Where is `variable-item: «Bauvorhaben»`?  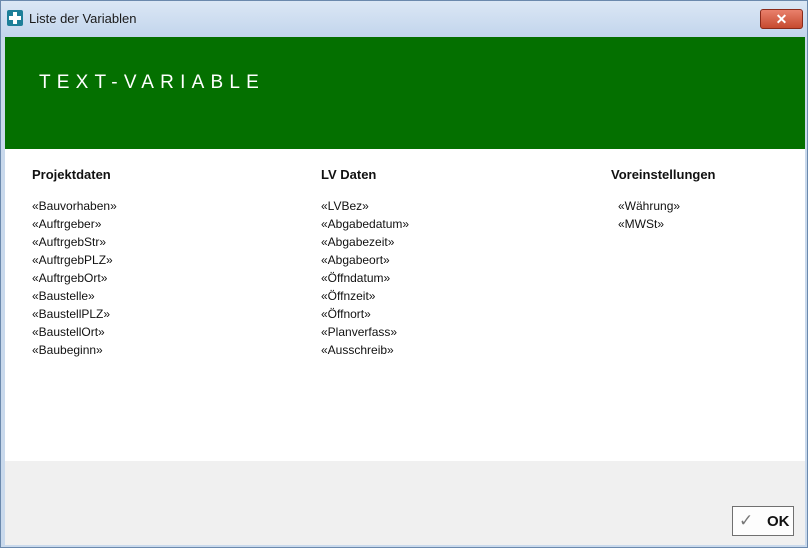
variable-item: «Bauvorhaben» is located at coordinates (132, 206).